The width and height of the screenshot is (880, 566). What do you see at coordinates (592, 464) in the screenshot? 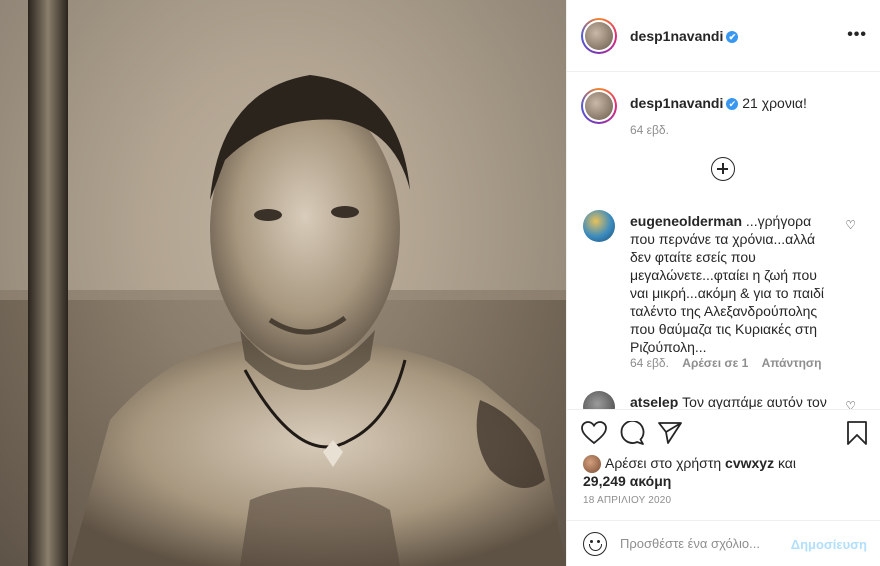
I see `liker-avatar` at bounding box center [592, 464].